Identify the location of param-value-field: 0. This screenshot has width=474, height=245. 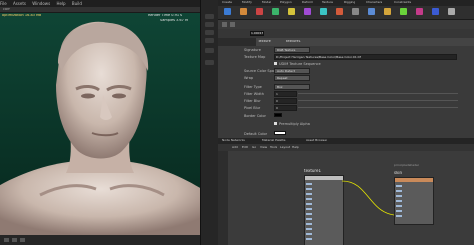
(285, 108).